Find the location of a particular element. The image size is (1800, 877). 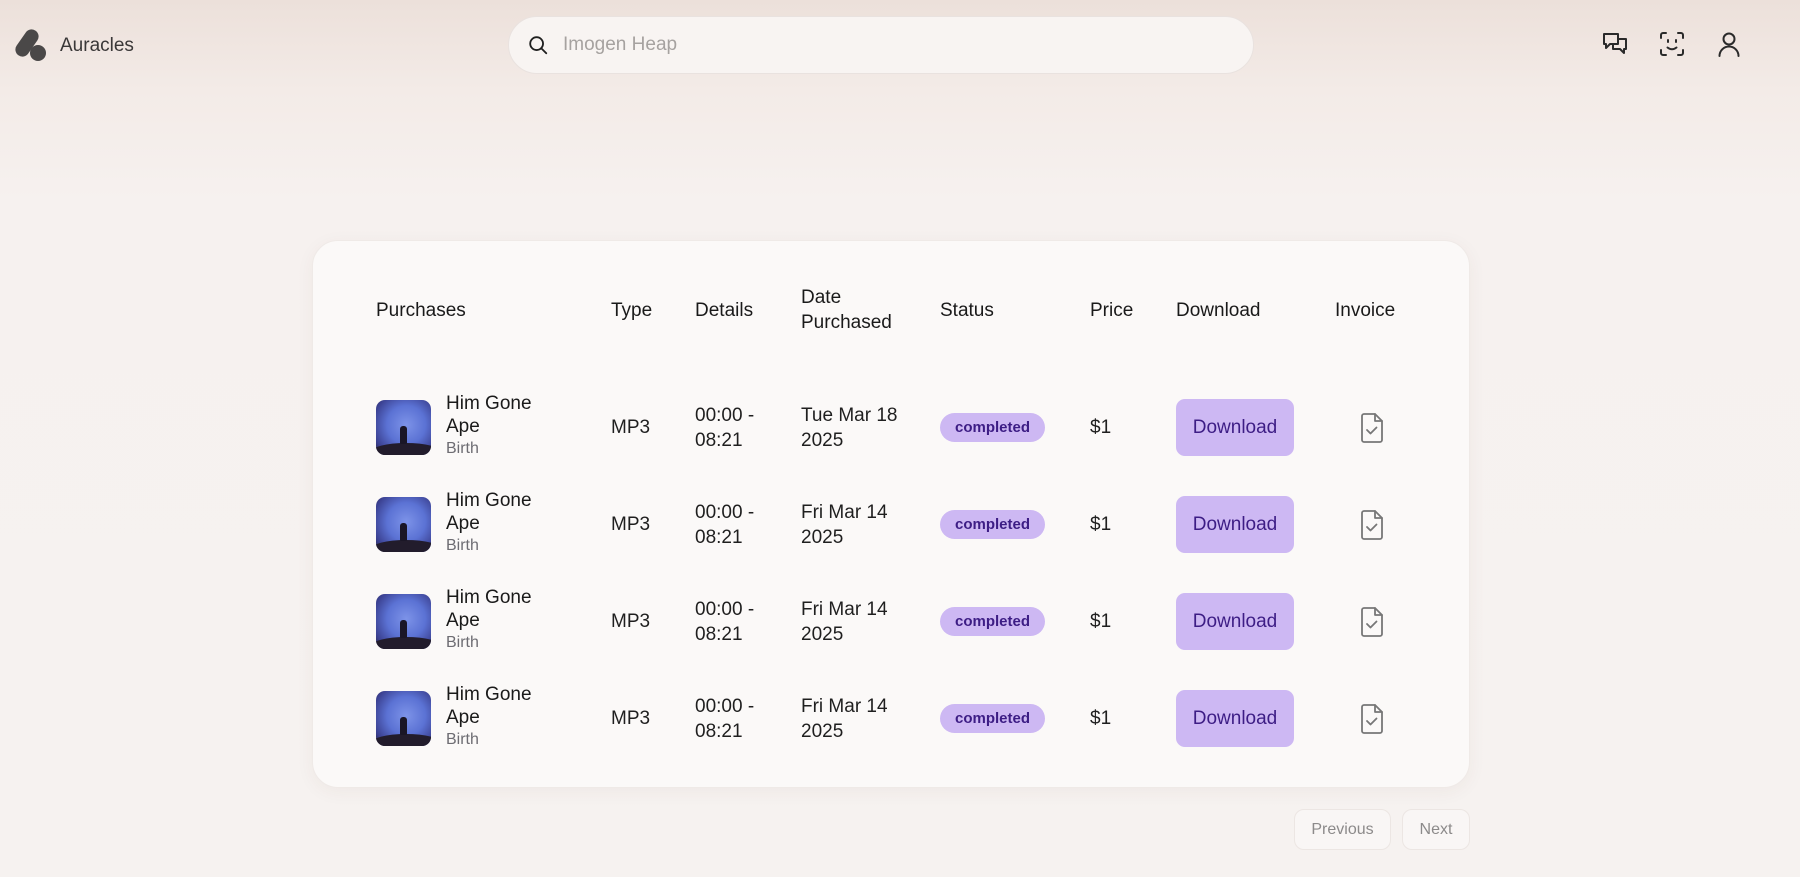

top-bar: Auracles is located at coordinates (900, 45).